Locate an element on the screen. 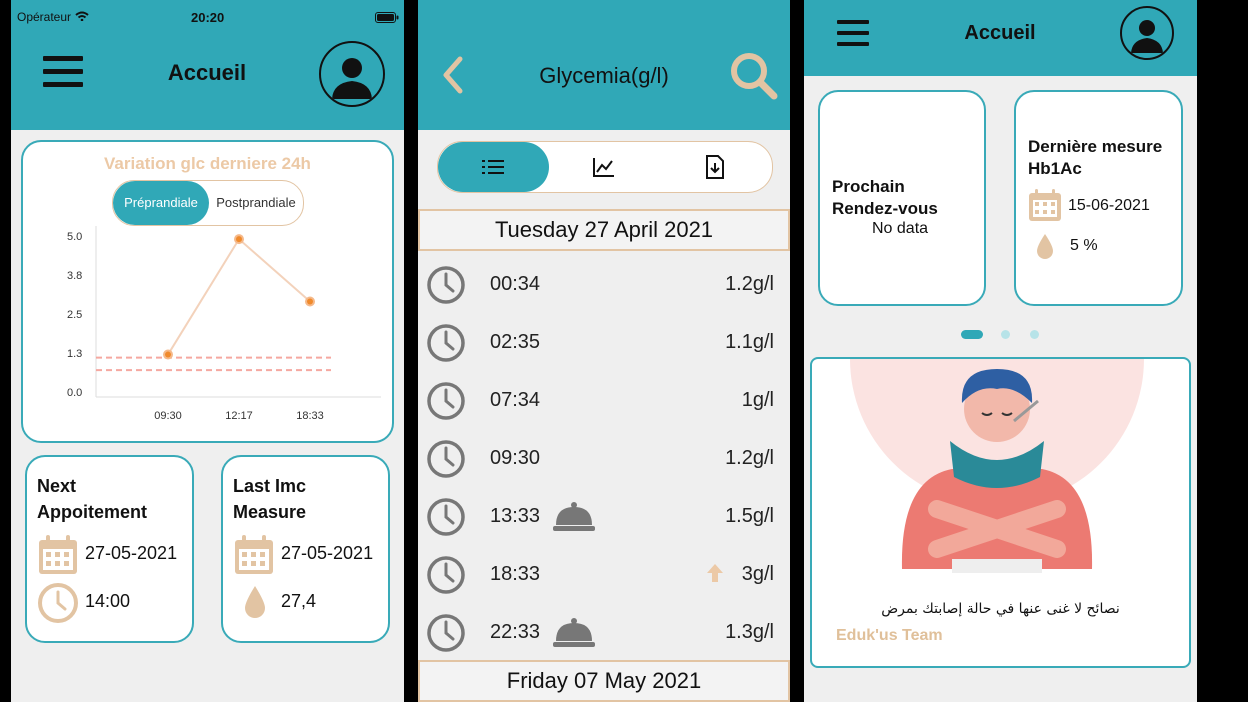 This screenshot has height=702, width=1248. card-title-line1: Last Imc is located at coordinates (270, 486).